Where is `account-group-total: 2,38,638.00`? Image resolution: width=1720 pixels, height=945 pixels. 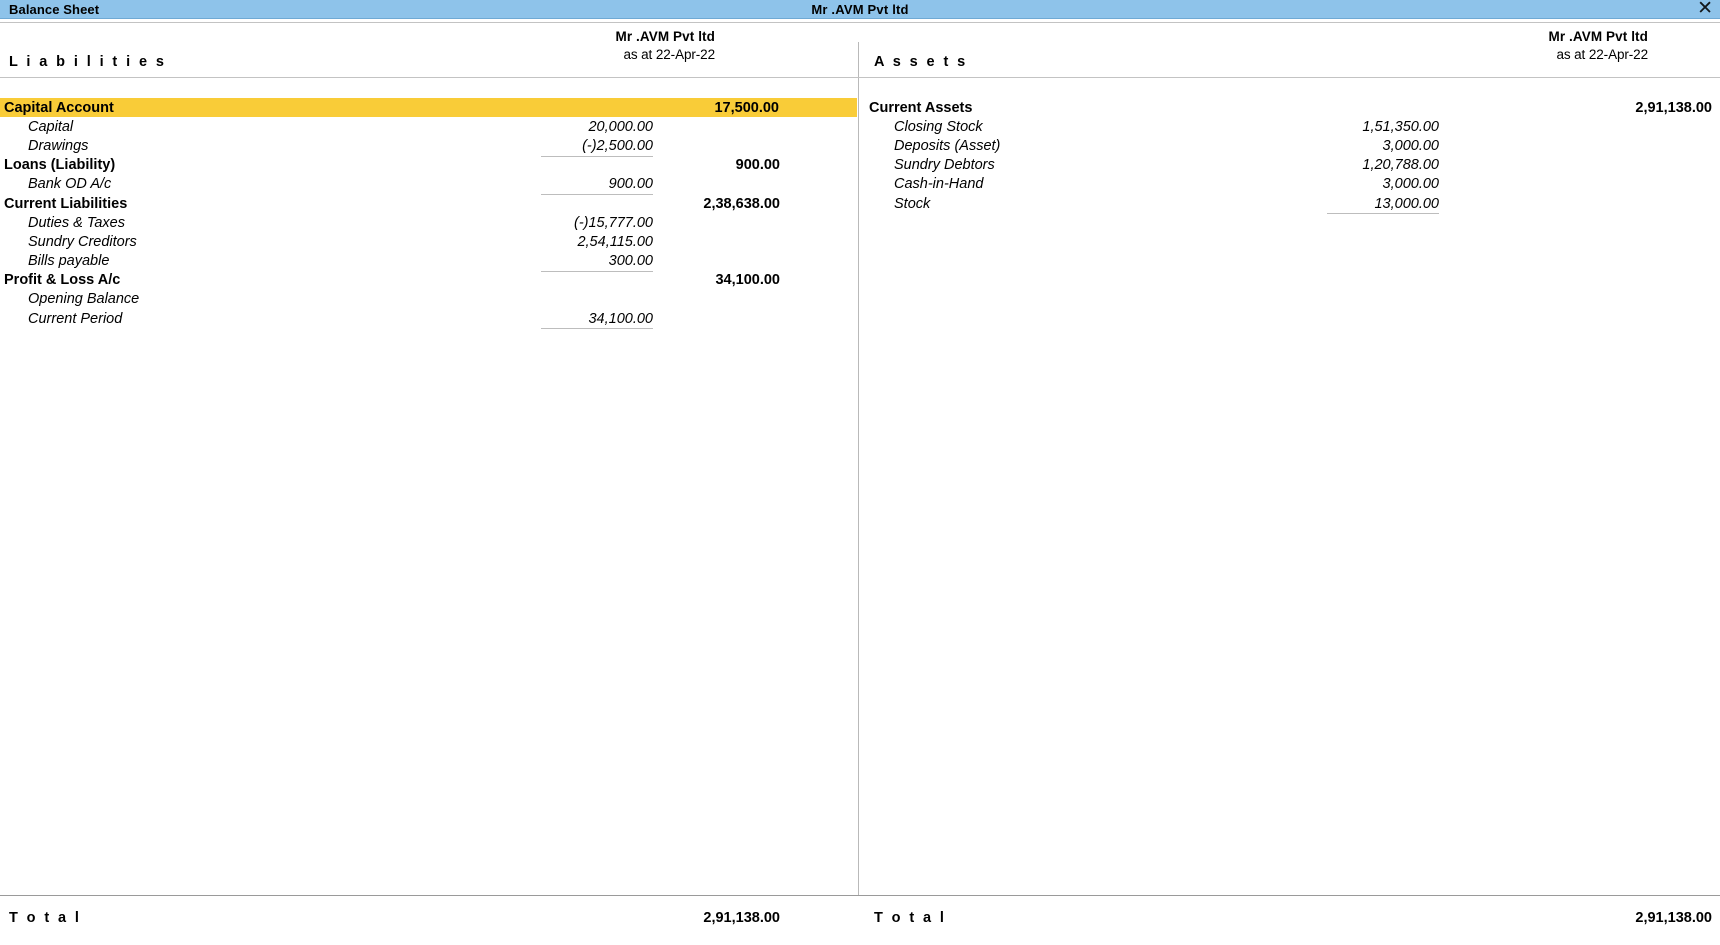
account-group-total: 2,38,638.00 is located at coordinates (741, 203).